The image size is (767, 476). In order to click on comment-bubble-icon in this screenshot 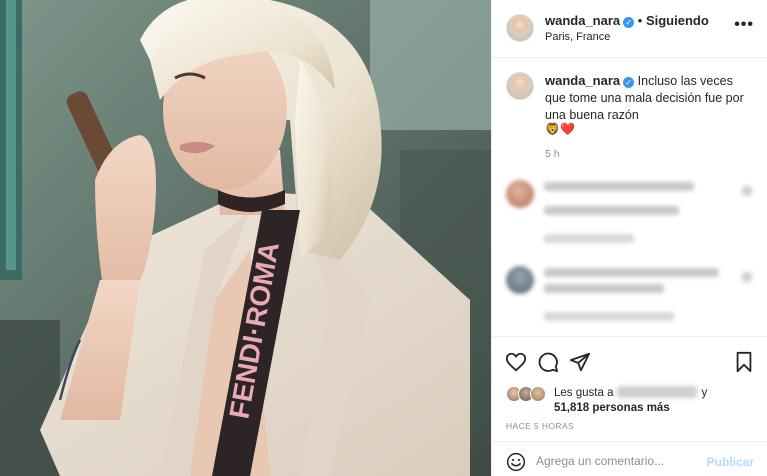, I will do `click(548, 362)`.